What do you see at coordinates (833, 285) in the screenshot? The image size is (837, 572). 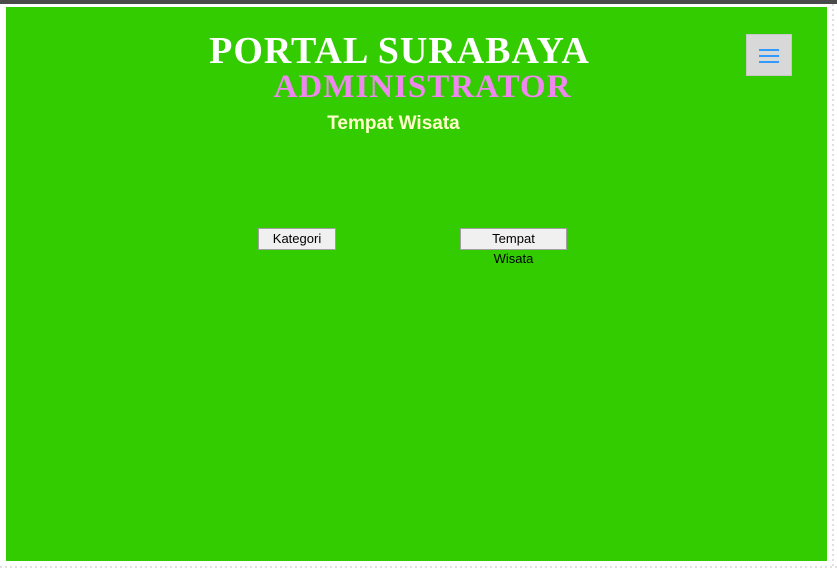 I see `right-edge-divider` at bounding box center [833, 285].